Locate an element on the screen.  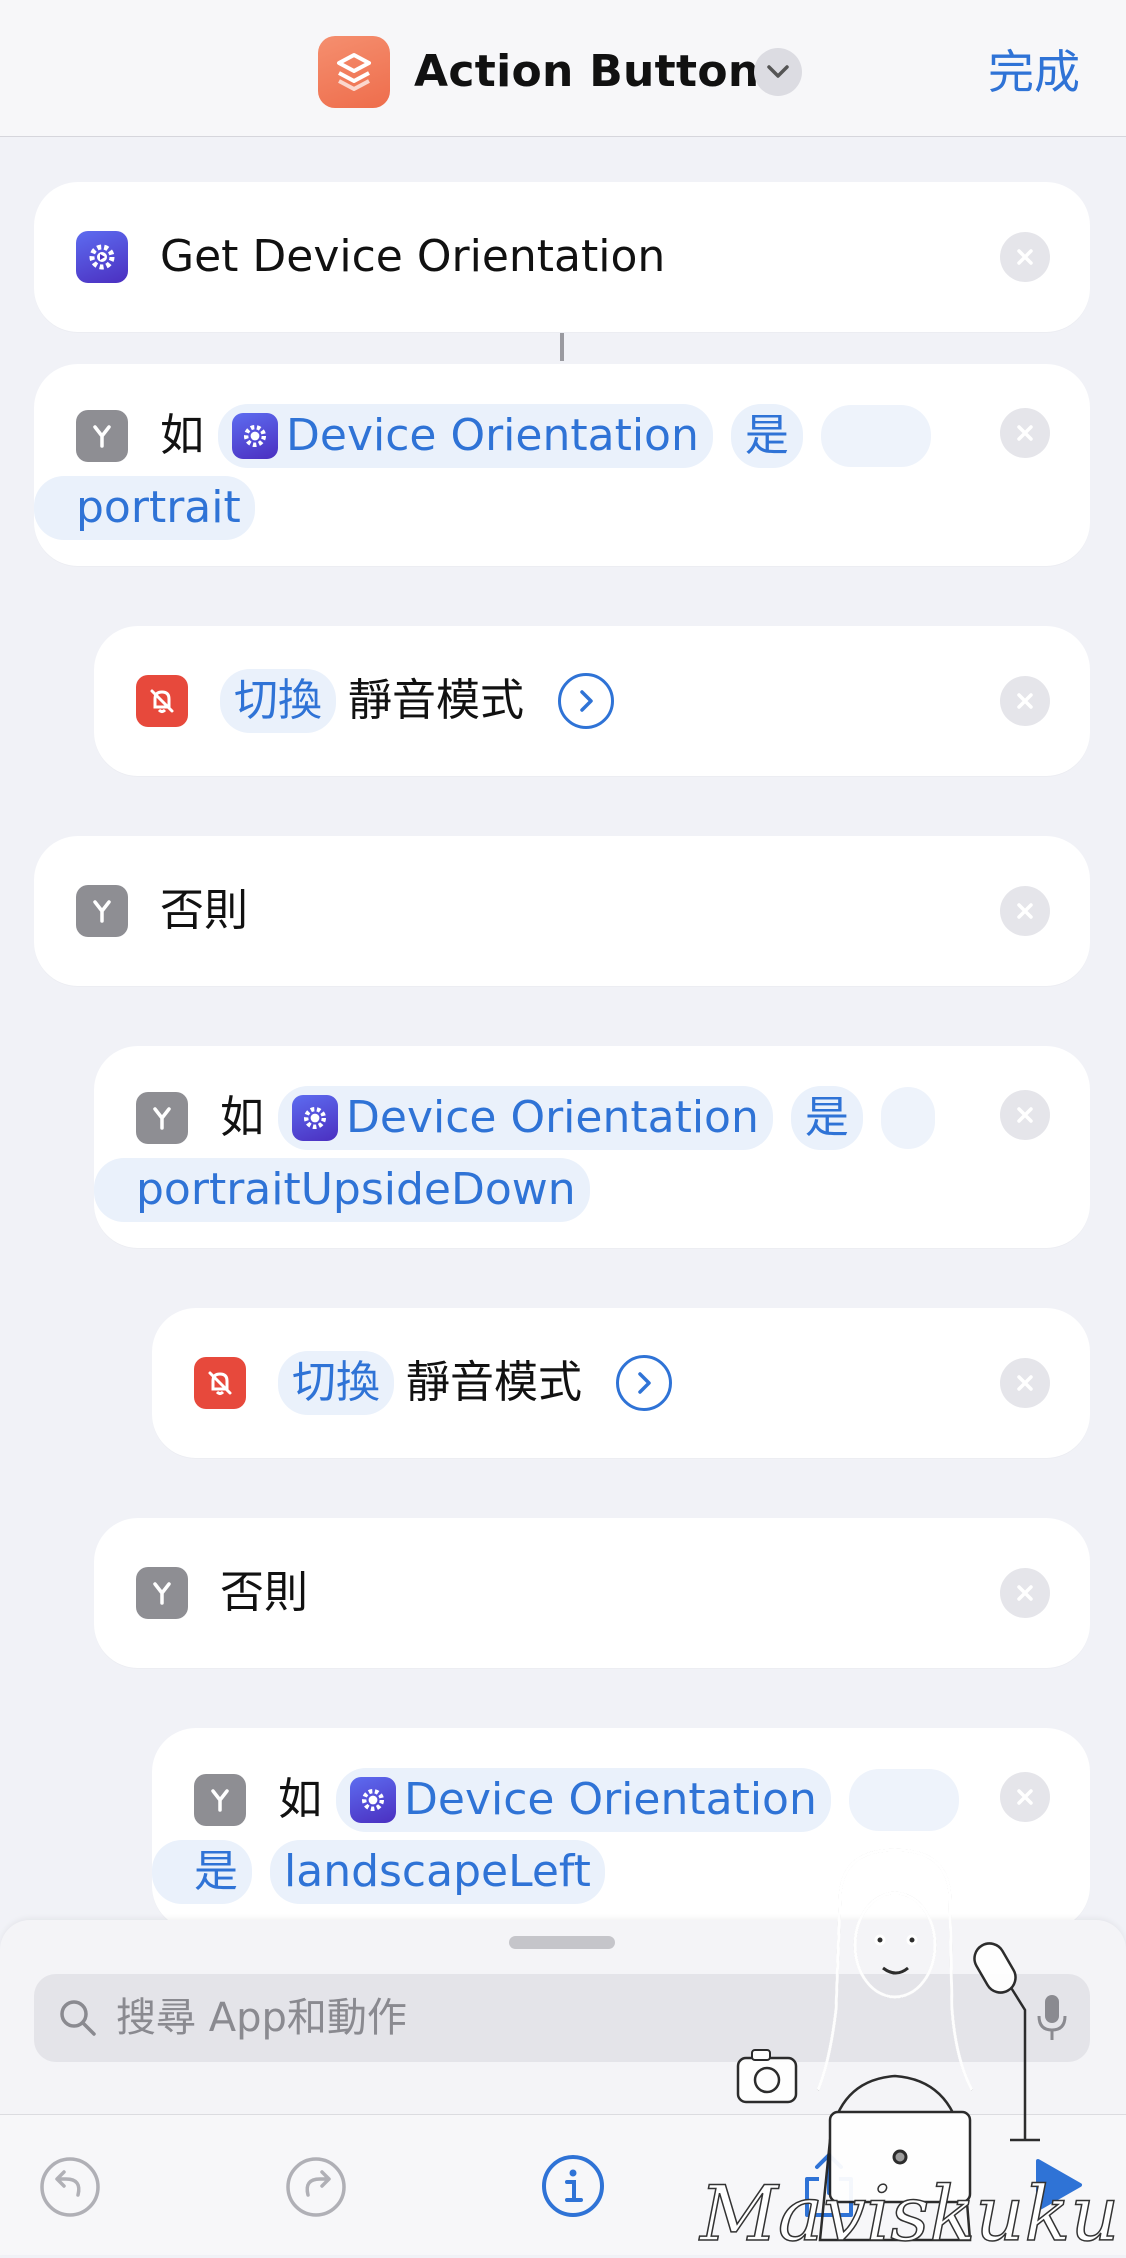
navigation-bar: Action Button 完成 is located at coordinates (563, 68).